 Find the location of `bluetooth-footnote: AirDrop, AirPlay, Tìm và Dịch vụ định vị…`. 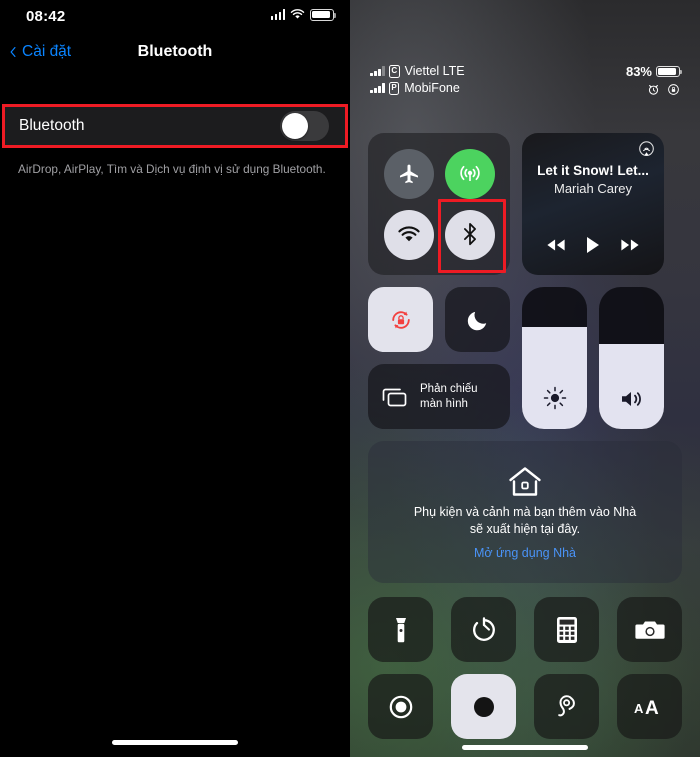

bluetooth-footnote: AirDrop, AirPlay, Tìm và Dịch vụ định vị… is located at coordinates (172, 169).